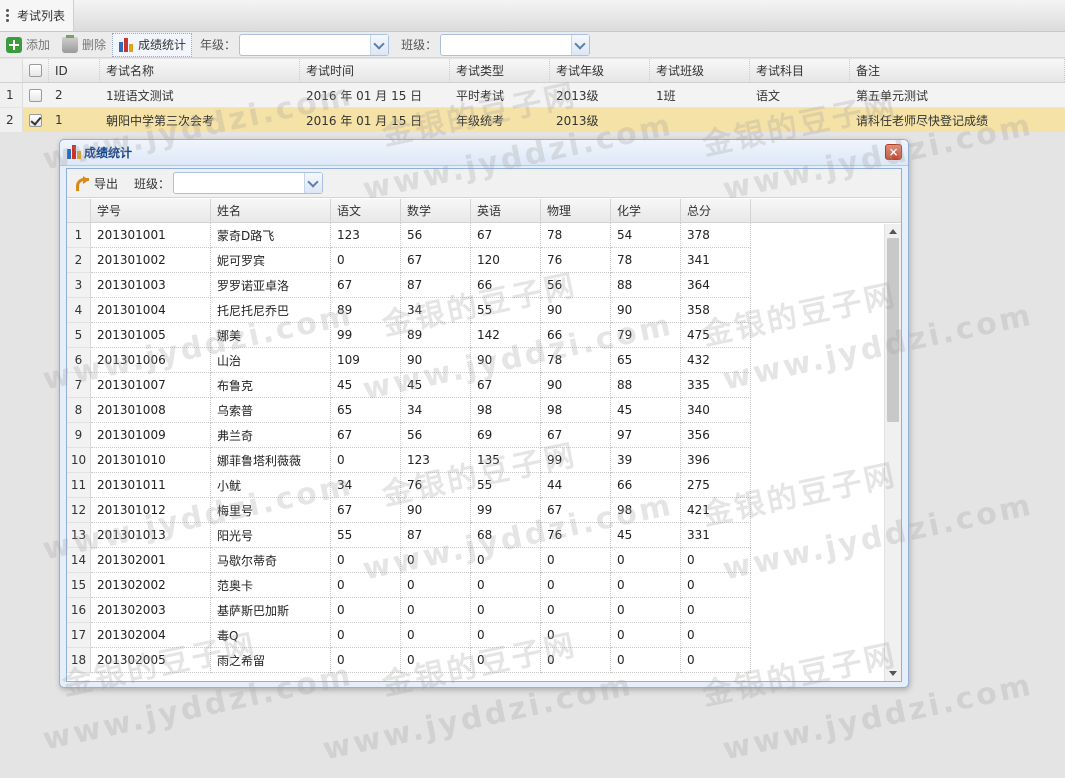  I want to click on cell-total: 421, so click(716, 510).